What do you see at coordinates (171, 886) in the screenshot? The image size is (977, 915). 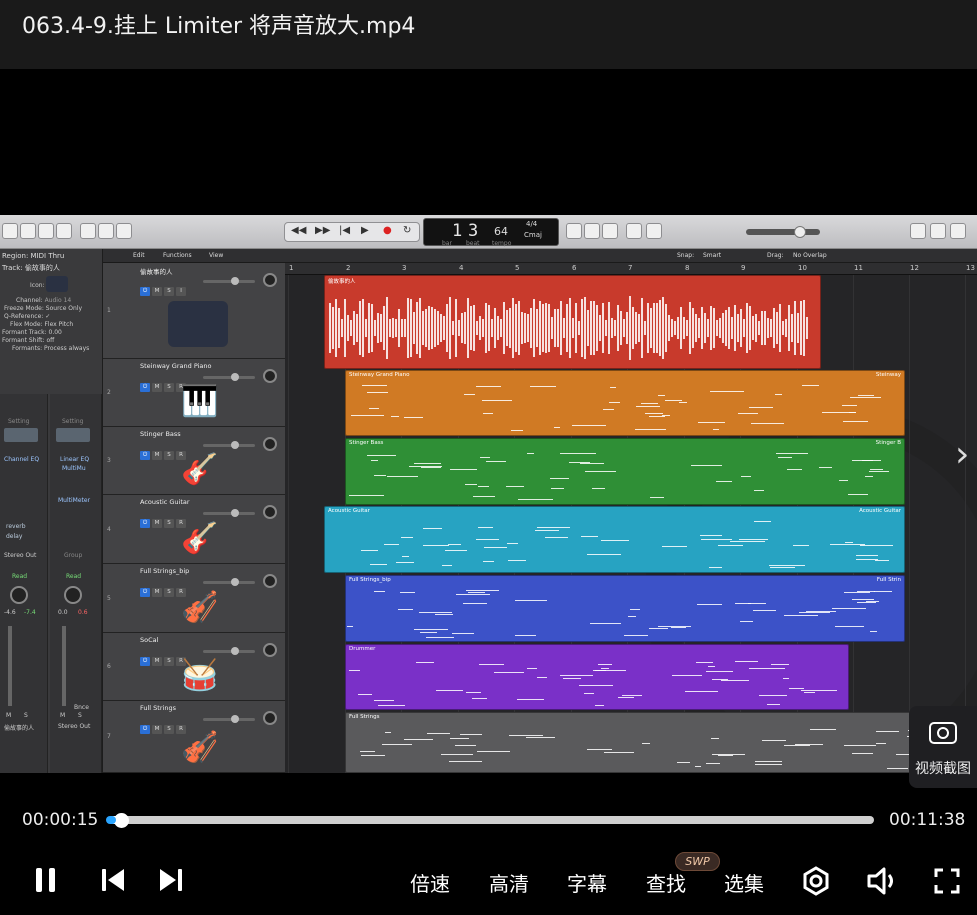 I see `next-icon` at bounding box center [171, 886].